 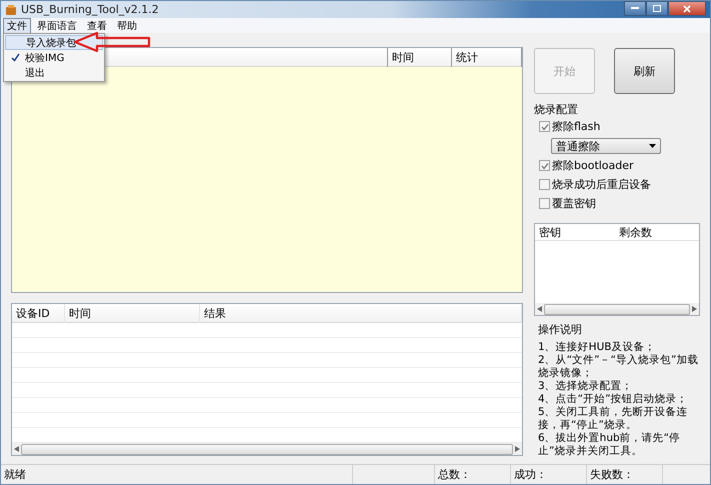 I want to click on menu-item: 文件, so click(x=17, y=26).